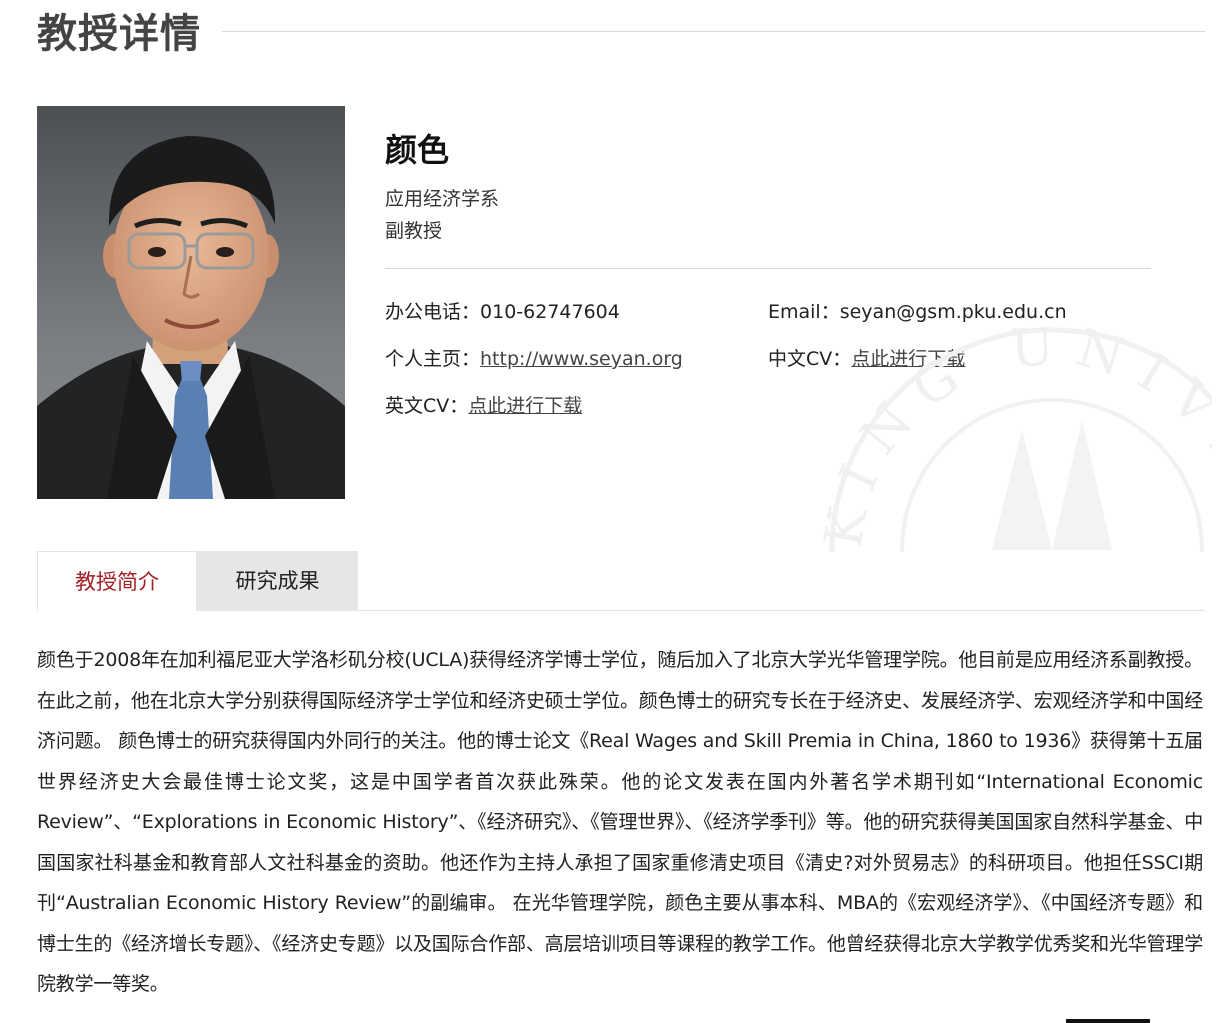 The height and width of the screenshot is (1023, 1220). I want to click on homepage-link: http://www.seyan.org, so click(581, 359).